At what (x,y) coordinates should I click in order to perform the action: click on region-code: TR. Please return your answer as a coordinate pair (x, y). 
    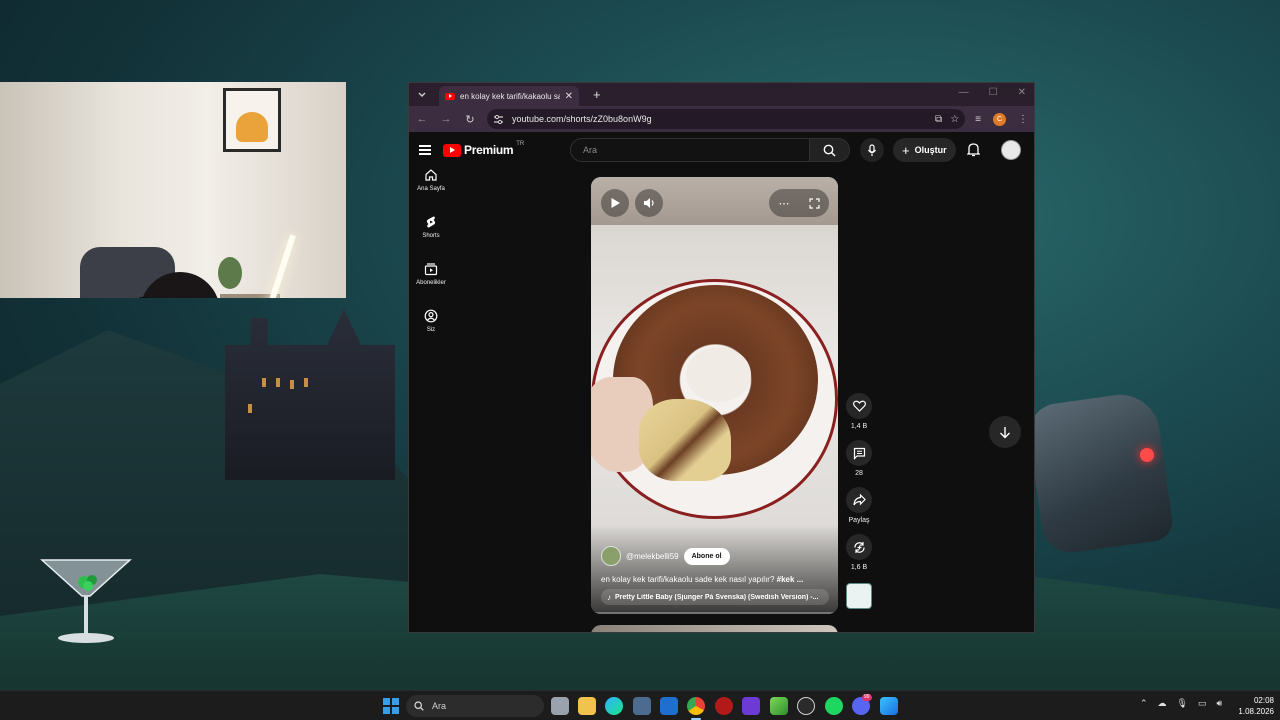
    Looking at the image, I should click on (520, 144).